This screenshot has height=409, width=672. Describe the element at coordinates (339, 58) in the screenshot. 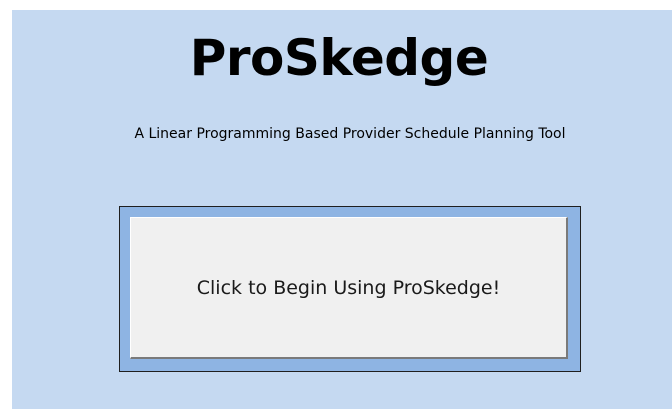

I see `app-title: ProSkedge` at that location.